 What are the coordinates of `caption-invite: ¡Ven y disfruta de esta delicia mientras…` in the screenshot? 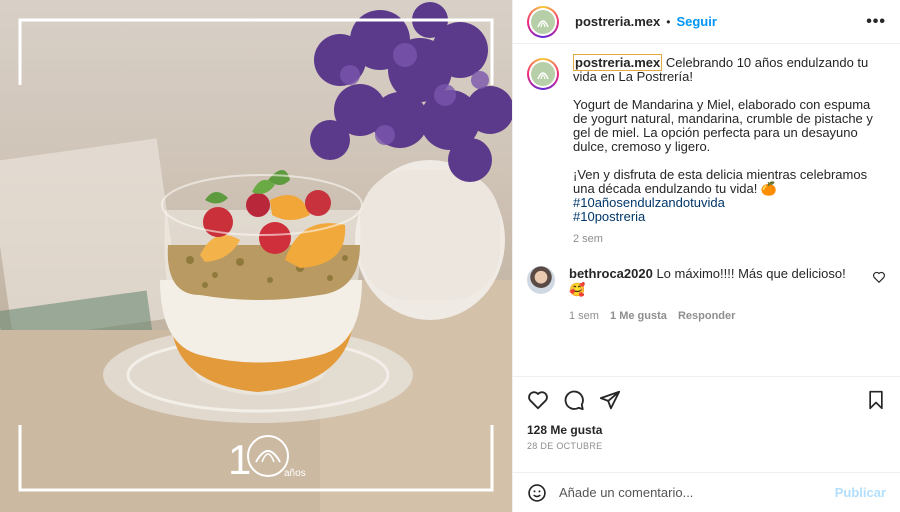 It's located at (720, 181).